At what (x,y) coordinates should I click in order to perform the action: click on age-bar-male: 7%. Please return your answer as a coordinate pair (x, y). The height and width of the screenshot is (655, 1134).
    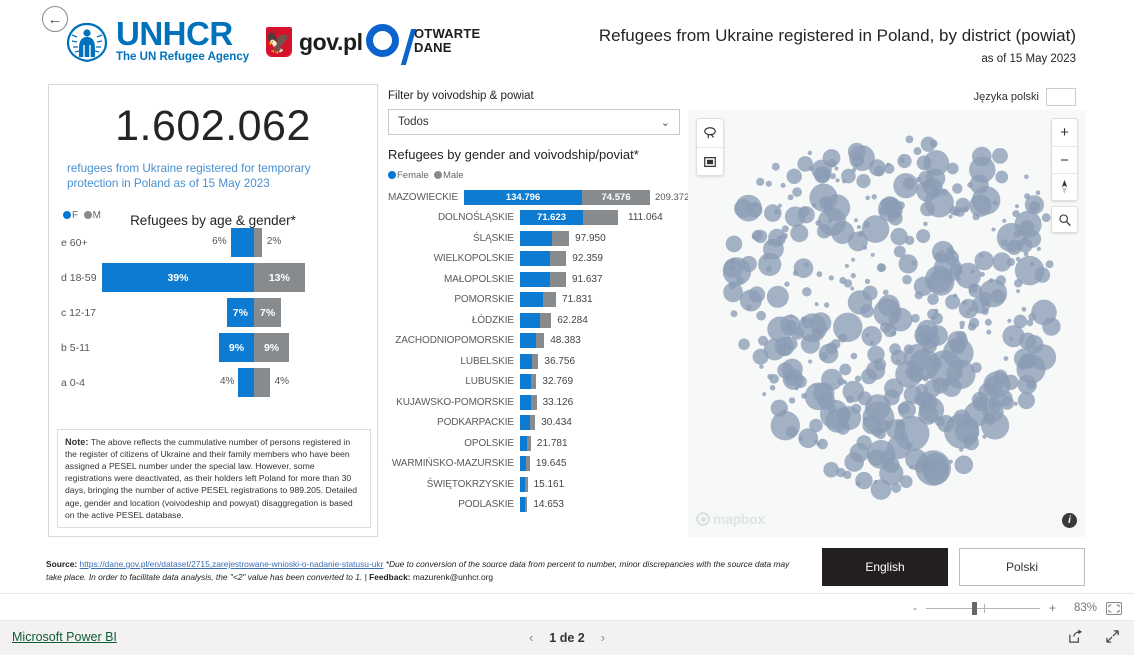
    Looking at the image, I should click on (268, 312).